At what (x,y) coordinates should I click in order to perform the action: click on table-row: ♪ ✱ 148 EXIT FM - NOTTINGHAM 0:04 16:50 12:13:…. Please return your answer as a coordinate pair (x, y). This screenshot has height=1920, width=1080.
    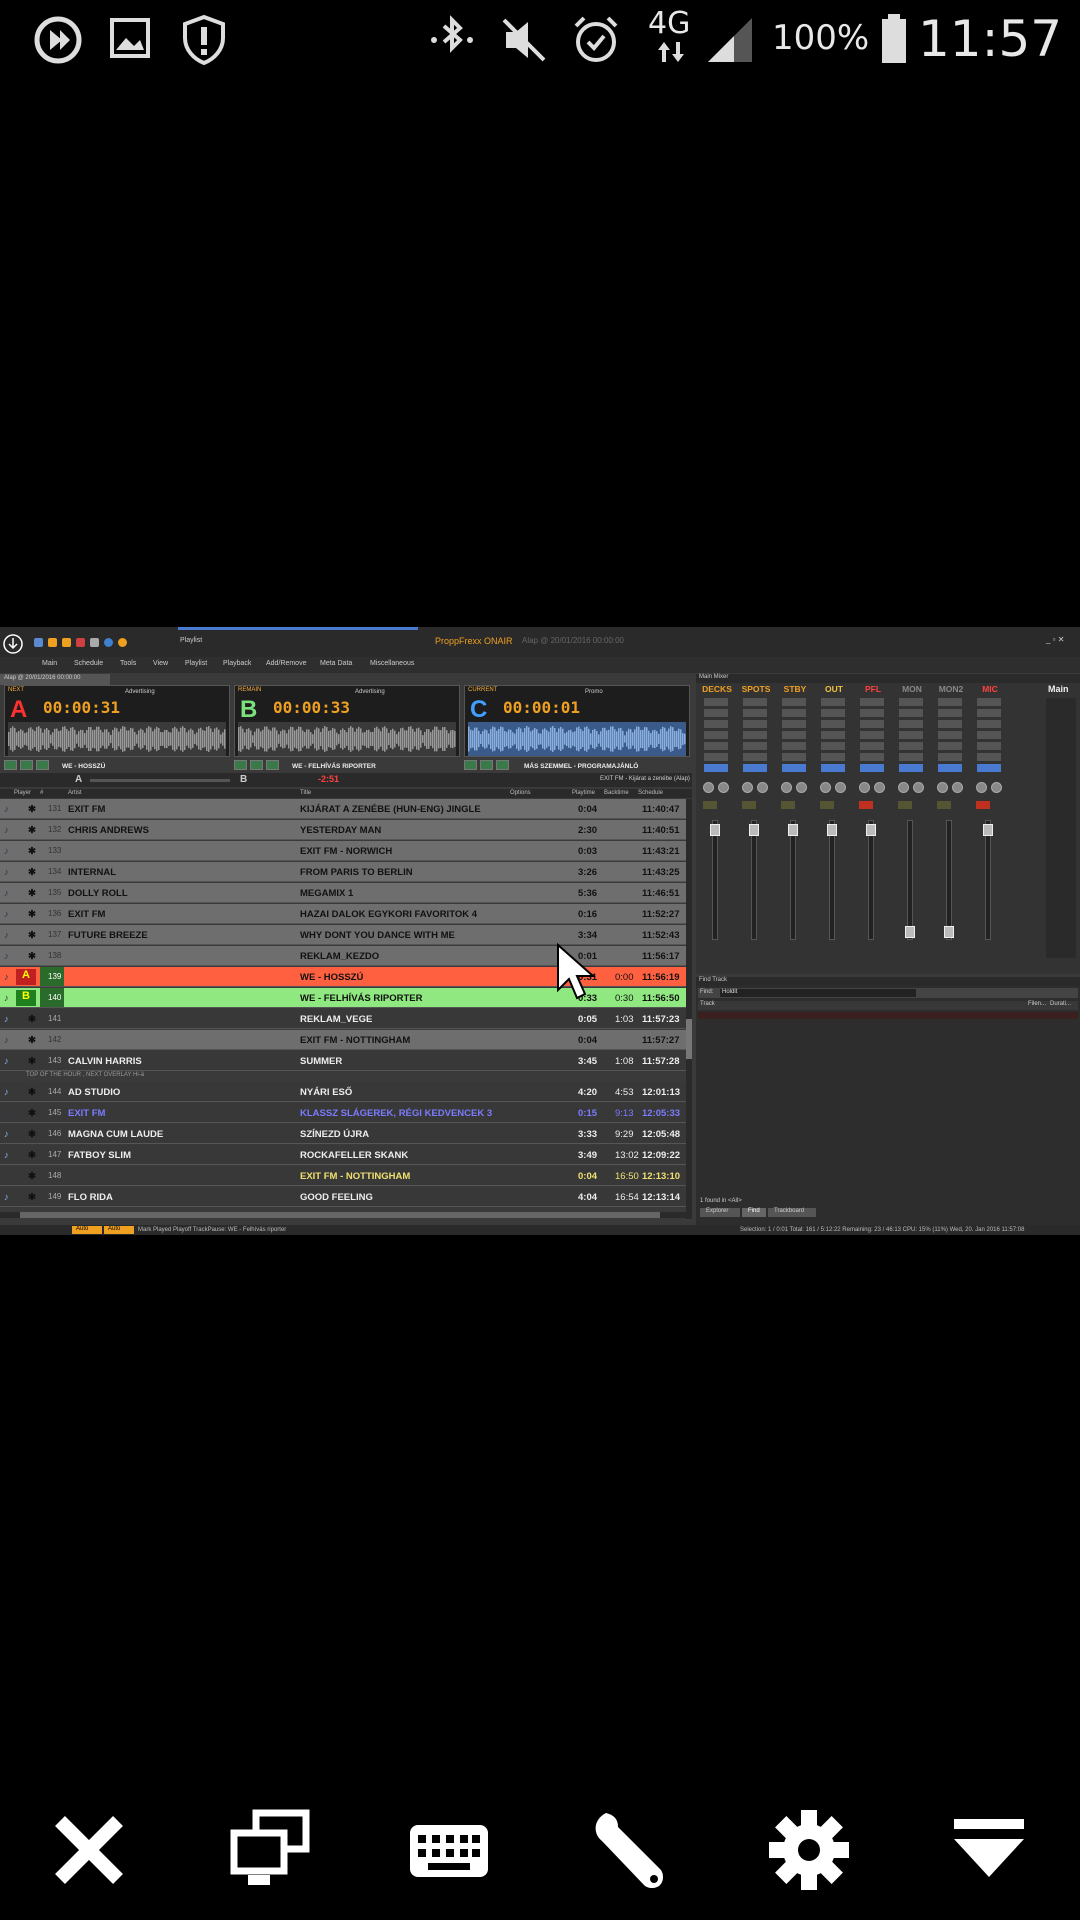
    Looking at the image, I should click on (346, 1176).